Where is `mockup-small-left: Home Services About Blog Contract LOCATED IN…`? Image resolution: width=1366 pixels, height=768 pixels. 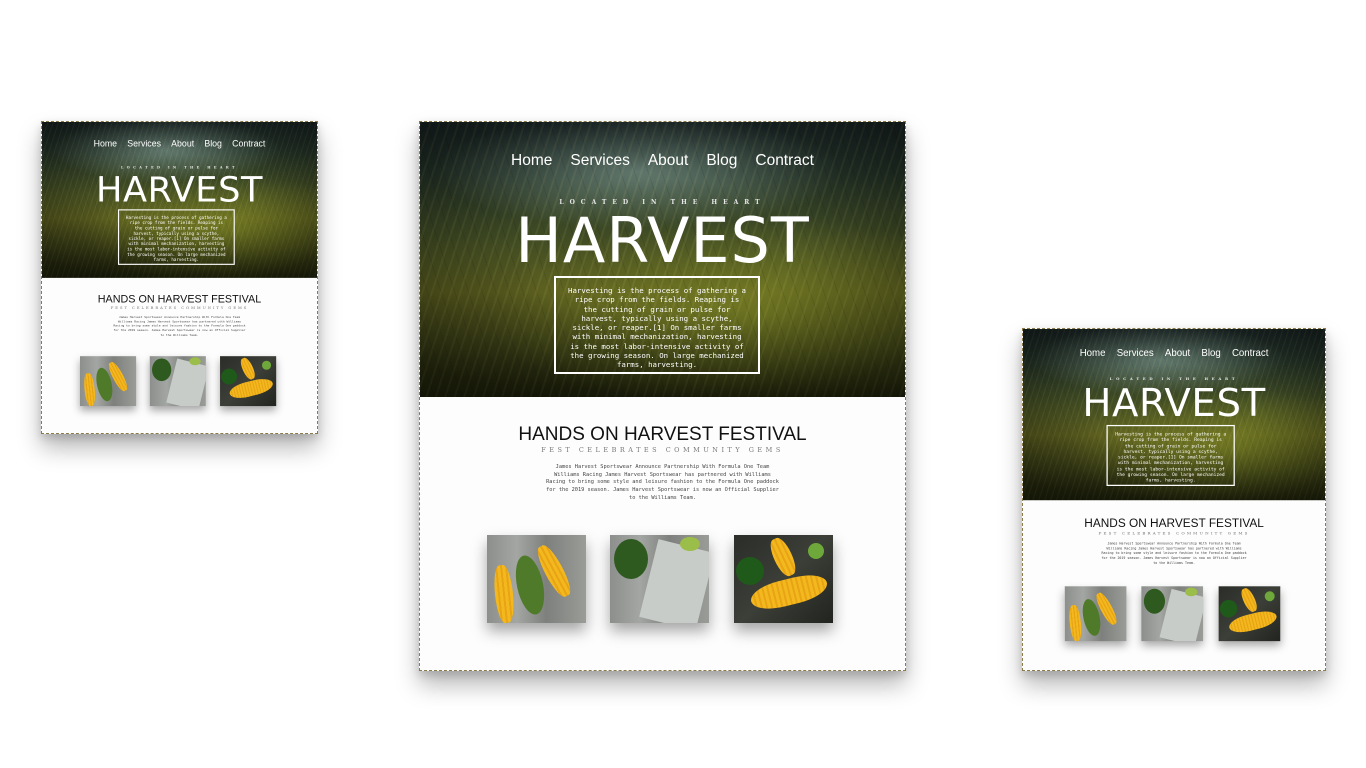 mockup-small-left: Home Services About Blog Contract LOCATED IN… is located at coordinates (179, 277).